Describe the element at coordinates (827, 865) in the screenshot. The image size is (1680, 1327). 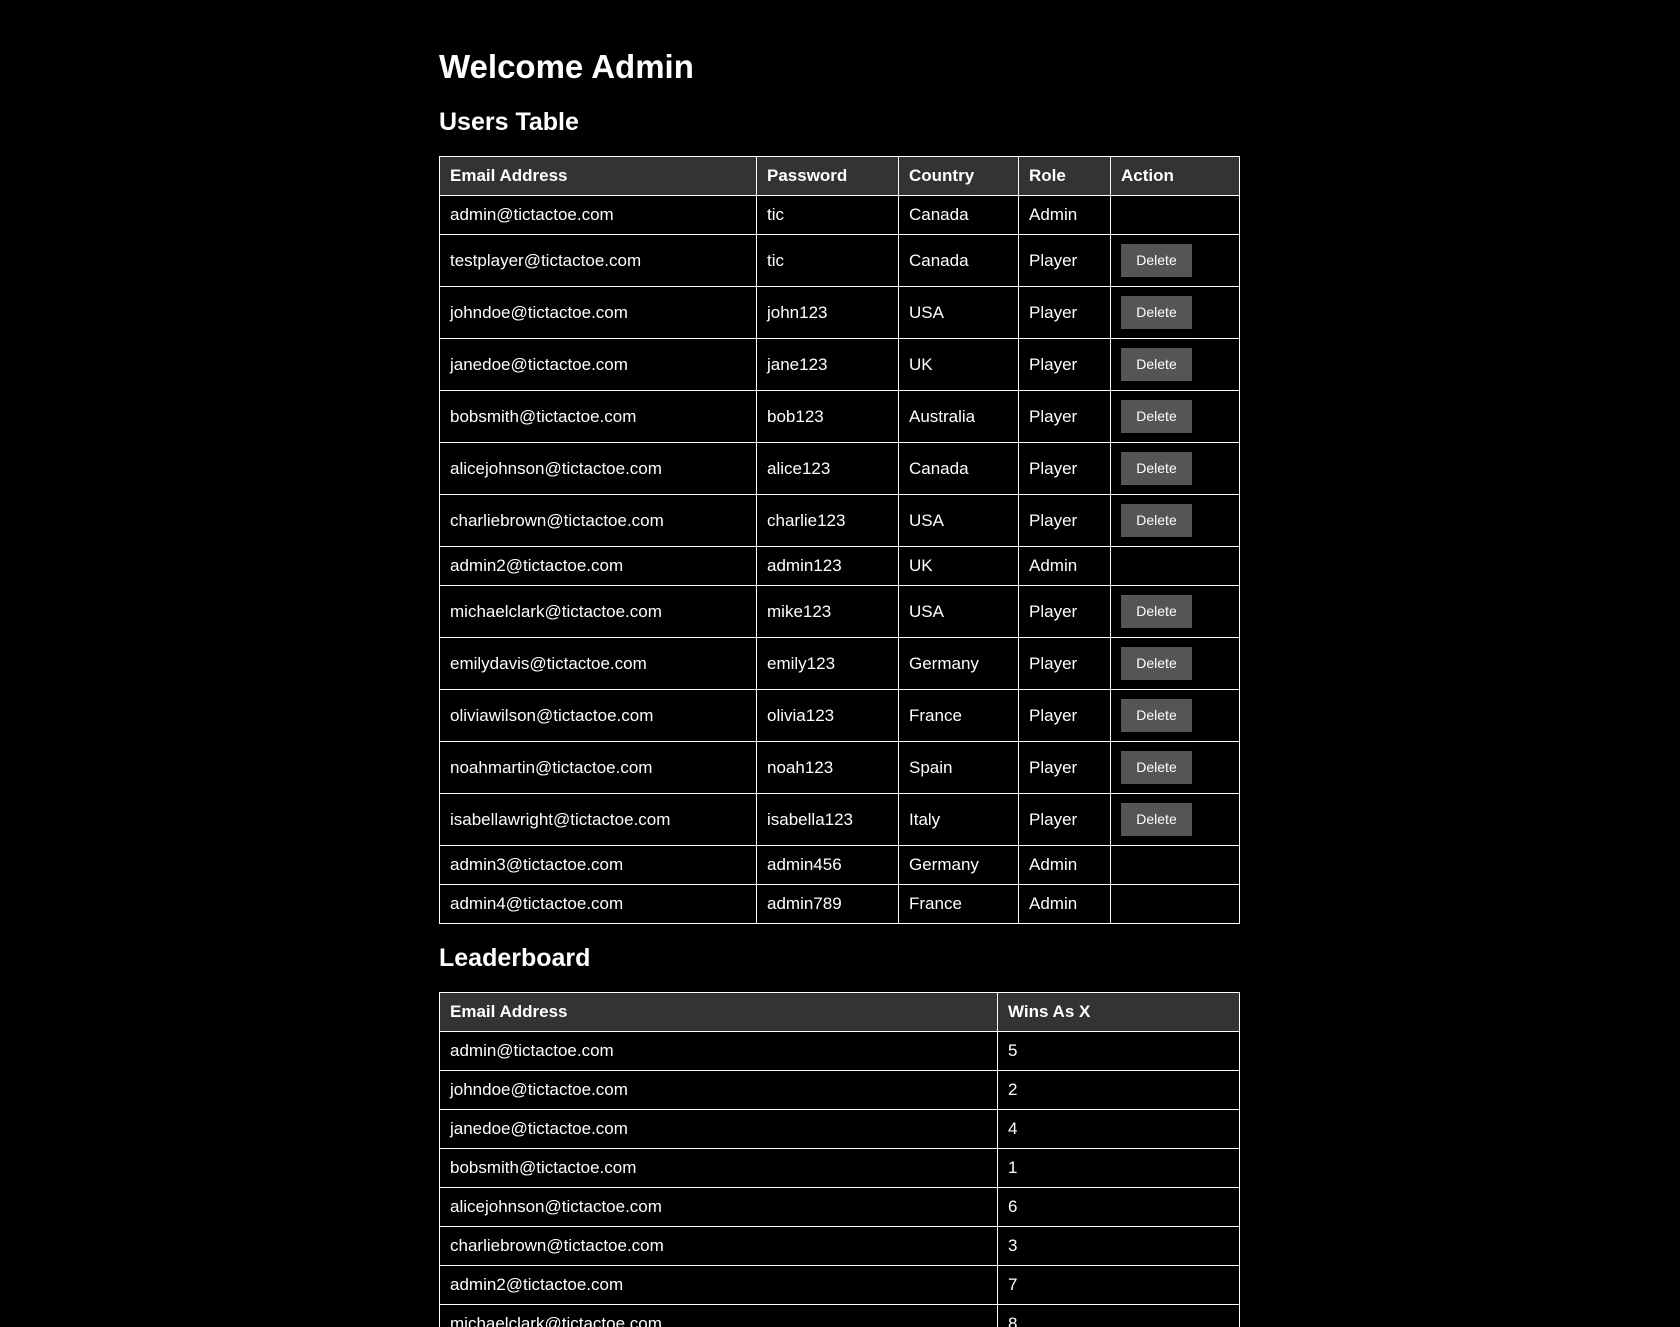
I see `user-password-cell: admin456` at that location.